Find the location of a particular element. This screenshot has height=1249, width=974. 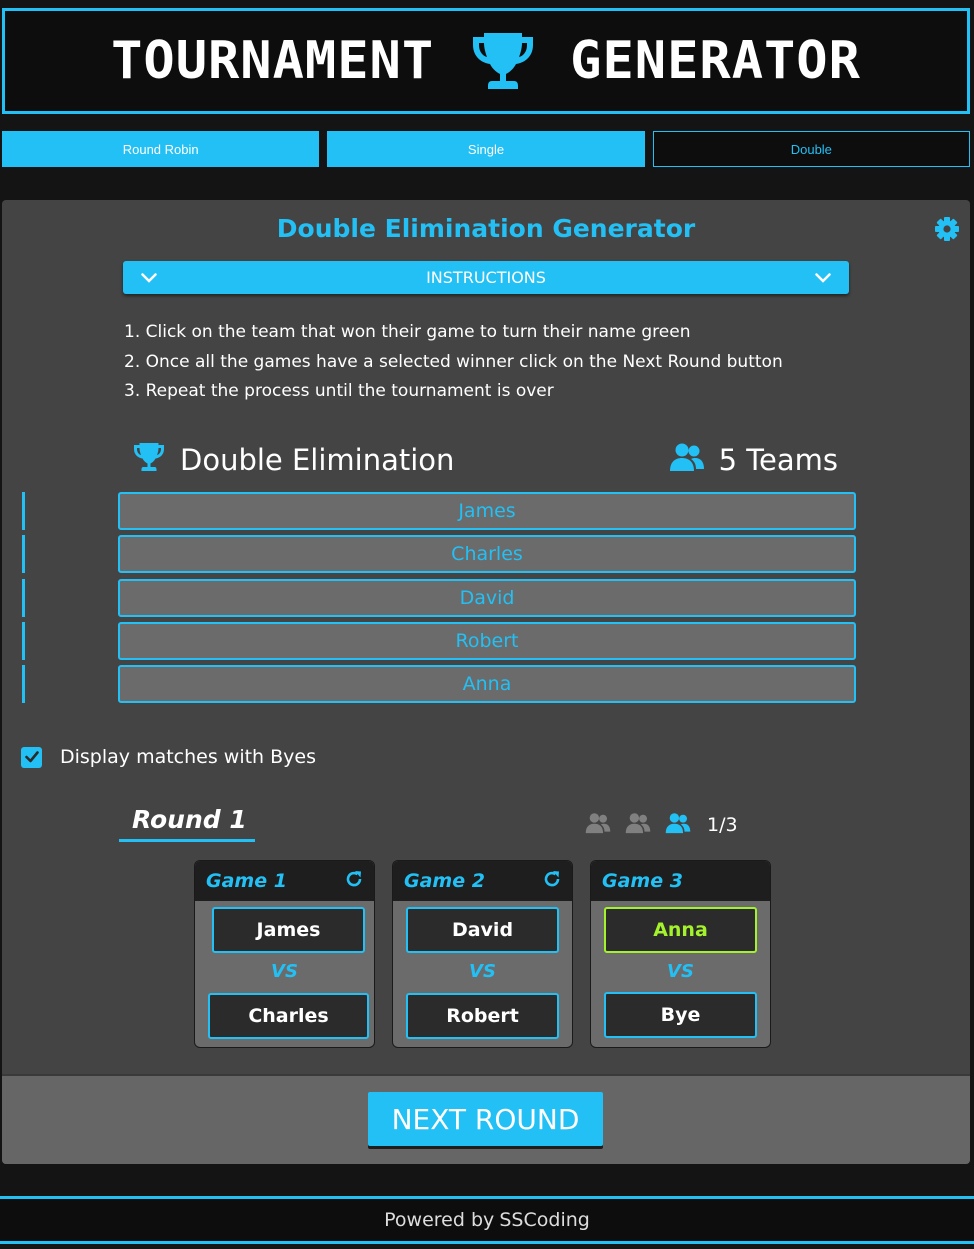

game-card: Game 3 Anna VS Bye is located at coordinates (680, 954).